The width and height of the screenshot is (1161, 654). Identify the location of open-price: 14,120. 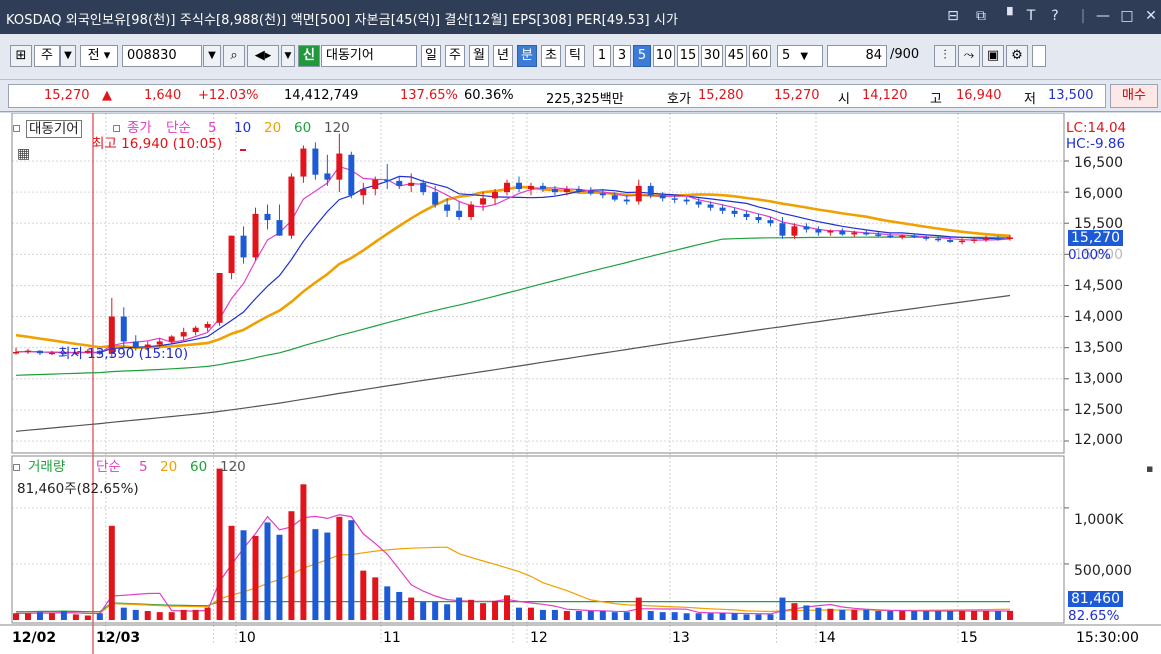
(885, 95).